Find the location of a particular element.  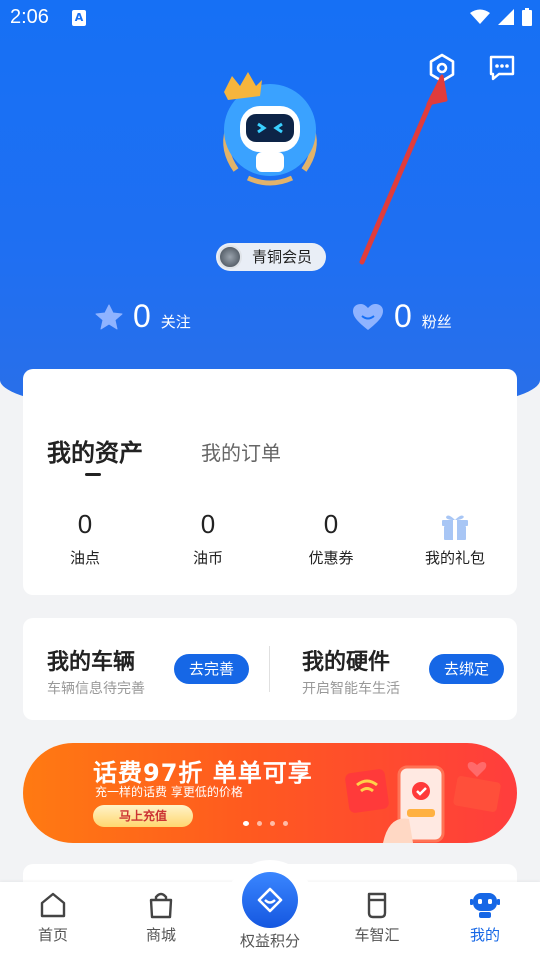

fans-count: 0 is located at coordinates (403, 316).